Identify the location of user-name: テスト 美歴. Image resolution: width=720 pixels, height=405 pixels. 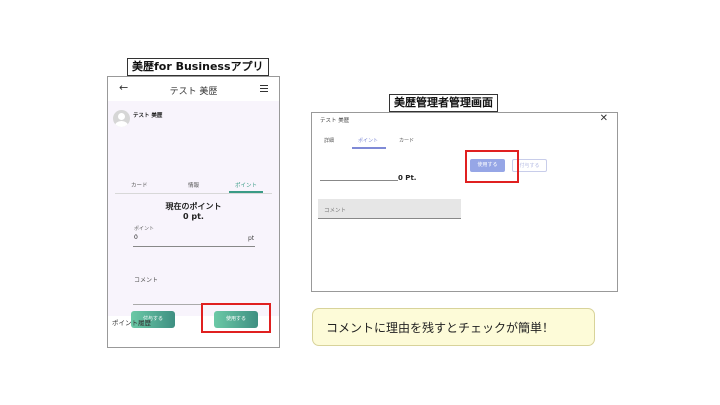
(148, 116).